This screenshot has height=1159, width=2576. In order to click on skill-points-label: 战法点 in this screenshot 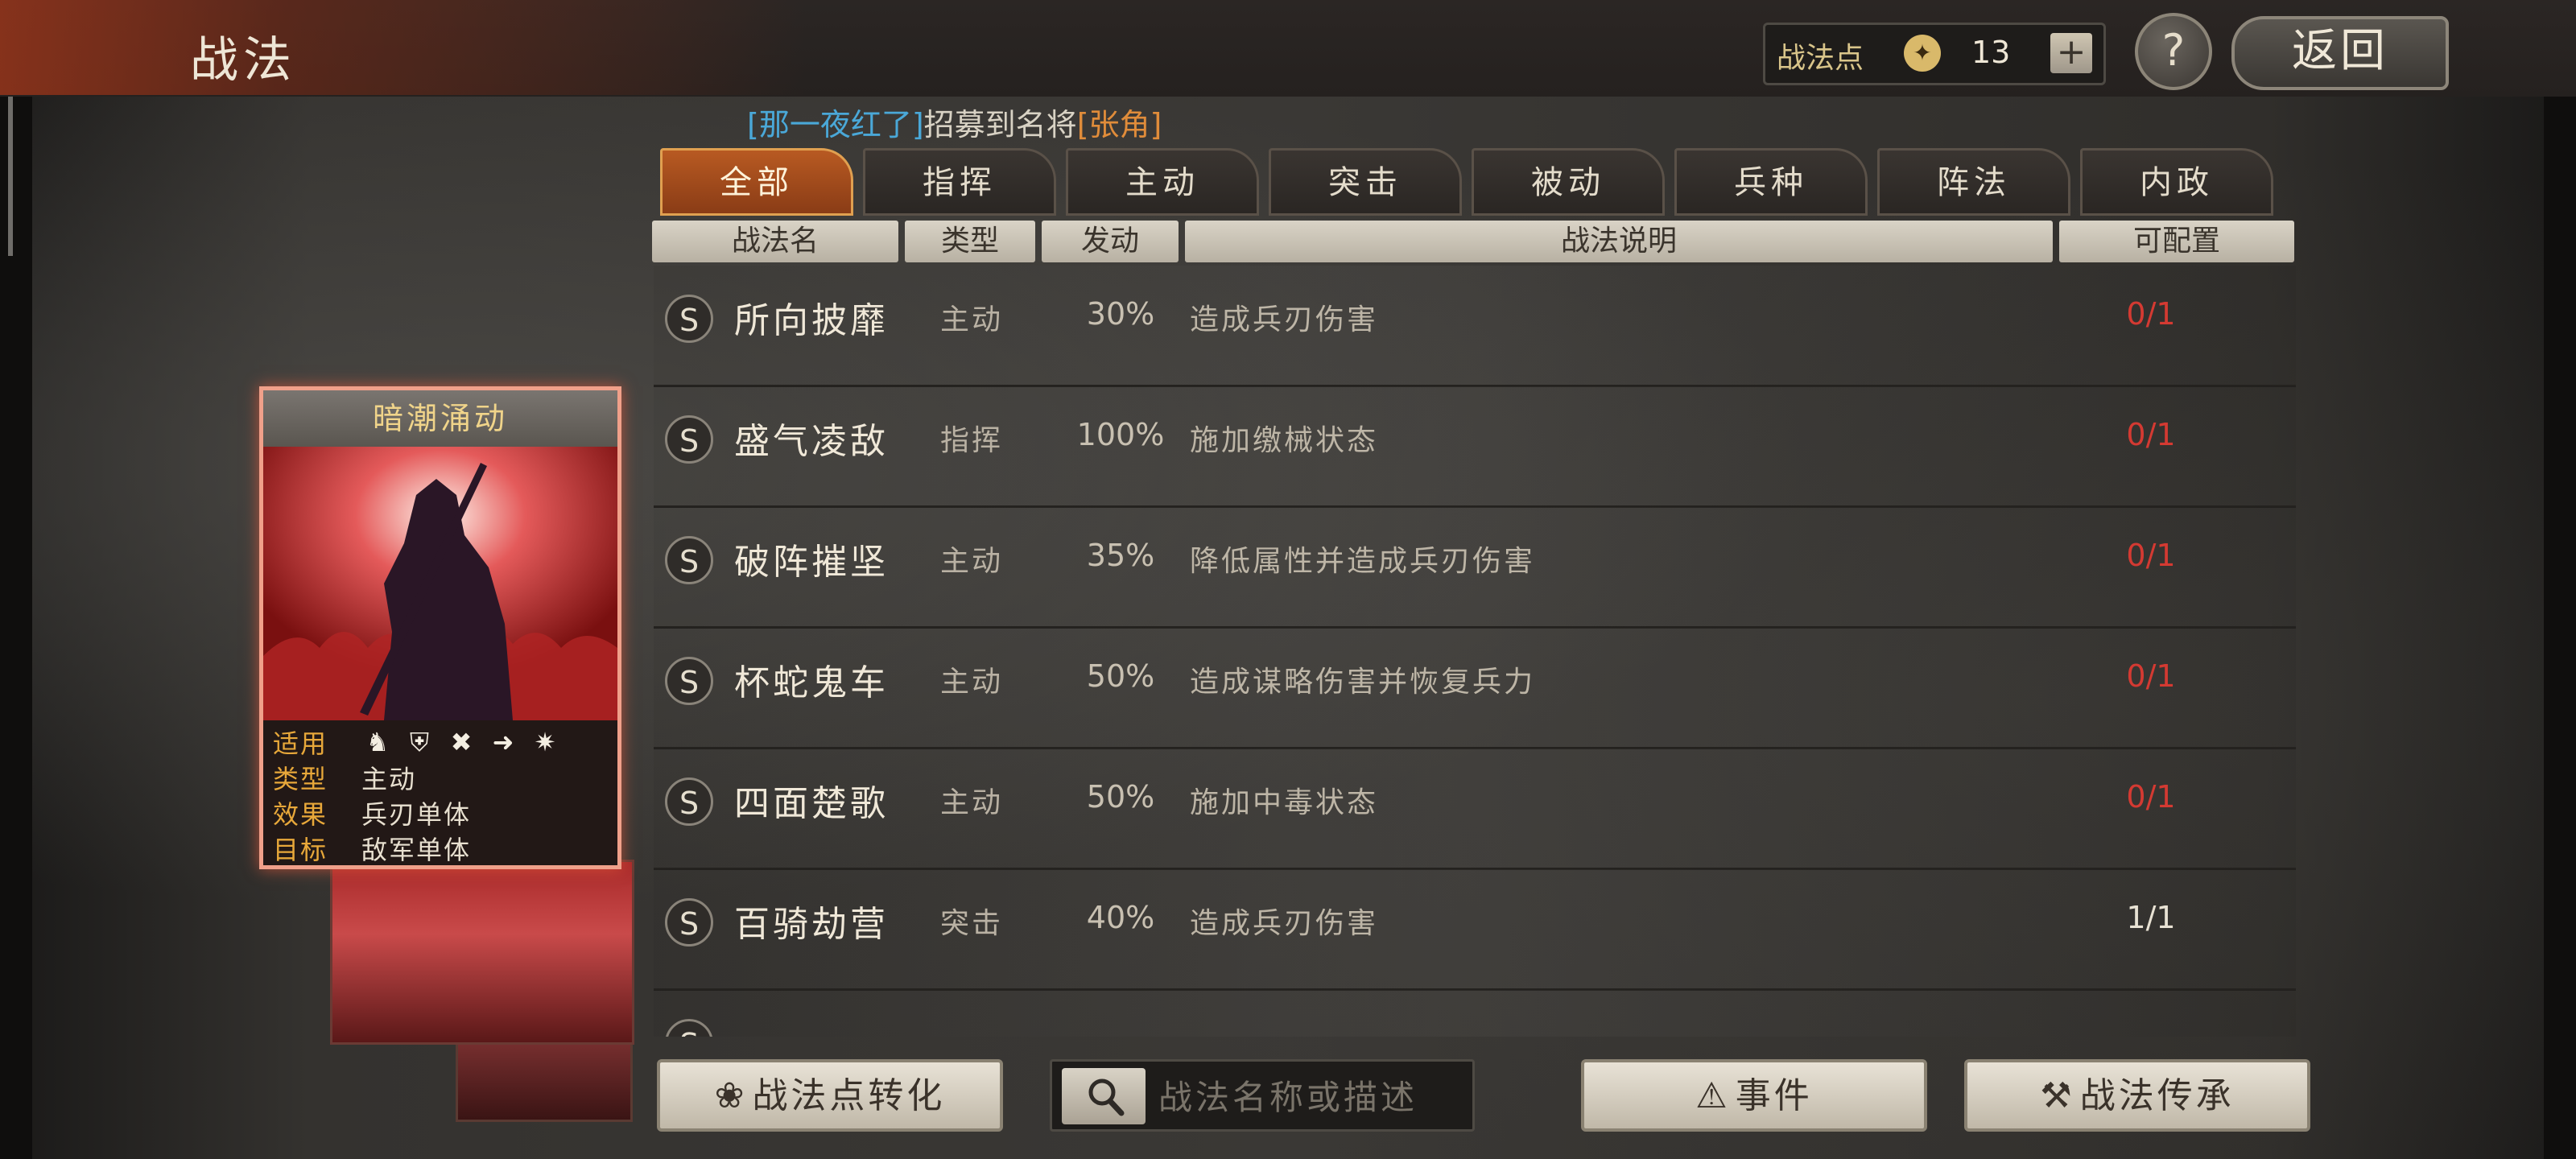, I will do `click(1820, 58)`.